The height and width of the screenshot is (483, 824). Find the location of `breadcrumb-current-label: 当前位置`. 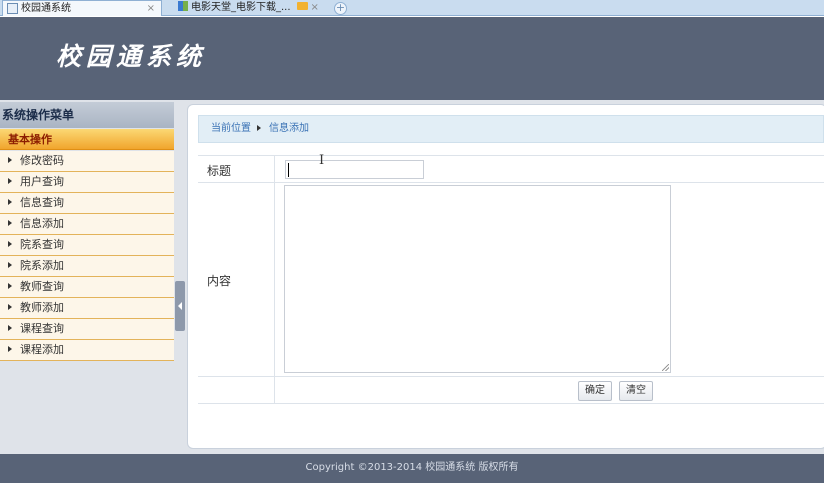

breadcrumb-current-label: 当前位置 is located at coordinates (231, 128).